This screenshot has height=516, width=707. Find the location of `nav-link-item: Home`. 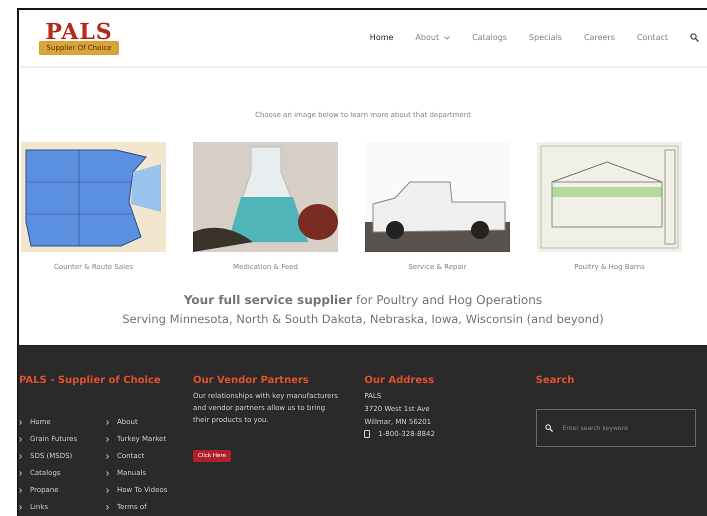

nav-link-item: Home is located at coordinates (382, 38).